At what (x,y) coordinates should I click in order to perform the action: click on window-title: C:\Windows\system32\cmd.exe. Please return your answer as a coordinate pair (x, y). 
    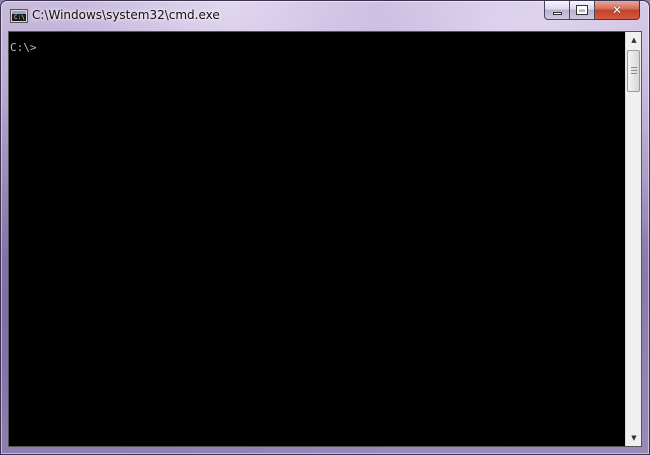
    Looking at the image, I should click on (126, 15).